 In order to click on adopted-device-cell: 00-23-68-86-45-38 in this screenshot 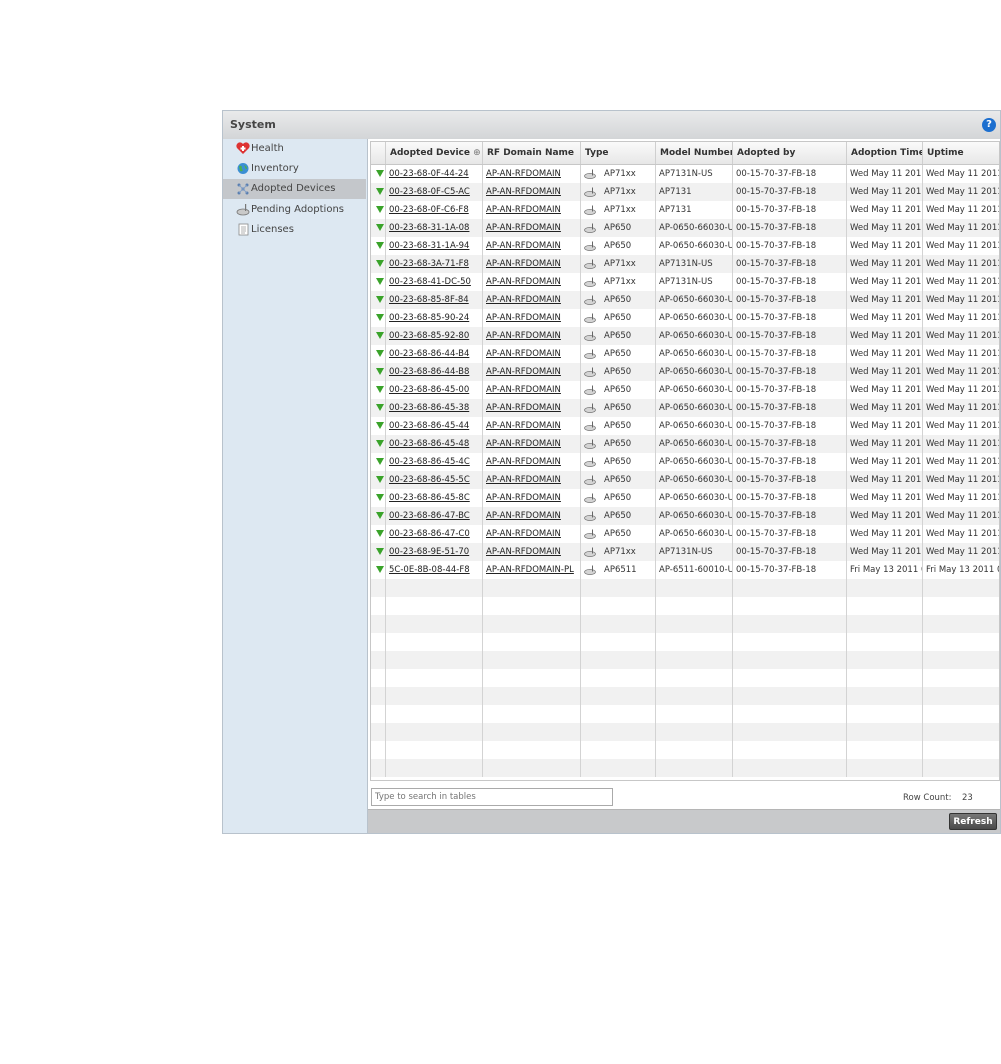, I will do `click(434, 408)`.